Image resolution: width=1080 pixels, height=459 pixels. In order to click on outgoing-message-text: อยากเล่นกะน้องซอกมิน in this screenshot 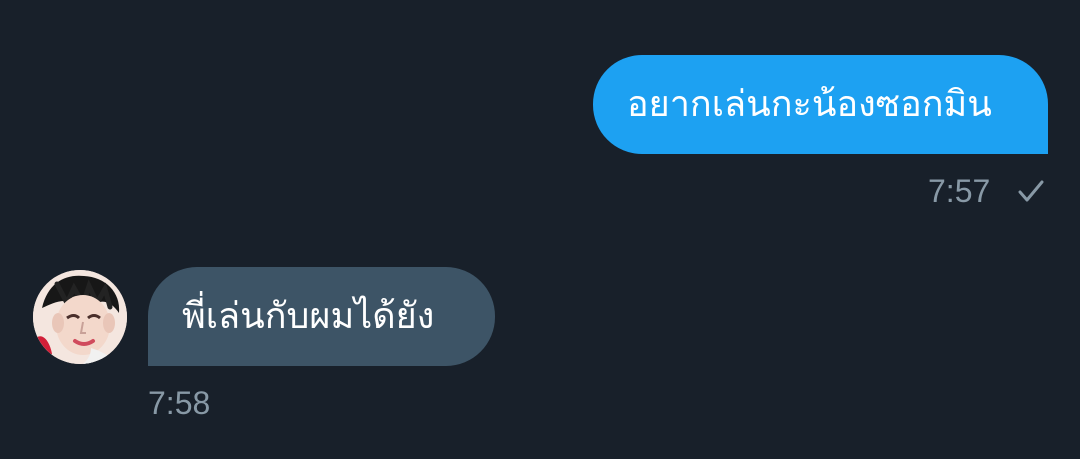, I will do `click(809, 104)`.